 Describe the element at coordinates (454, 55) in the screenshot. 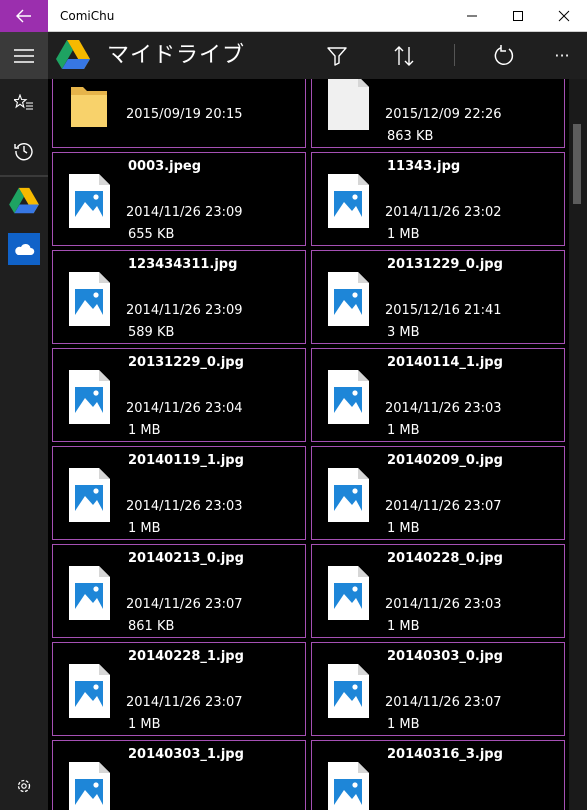

I see `header-divider` at that location.